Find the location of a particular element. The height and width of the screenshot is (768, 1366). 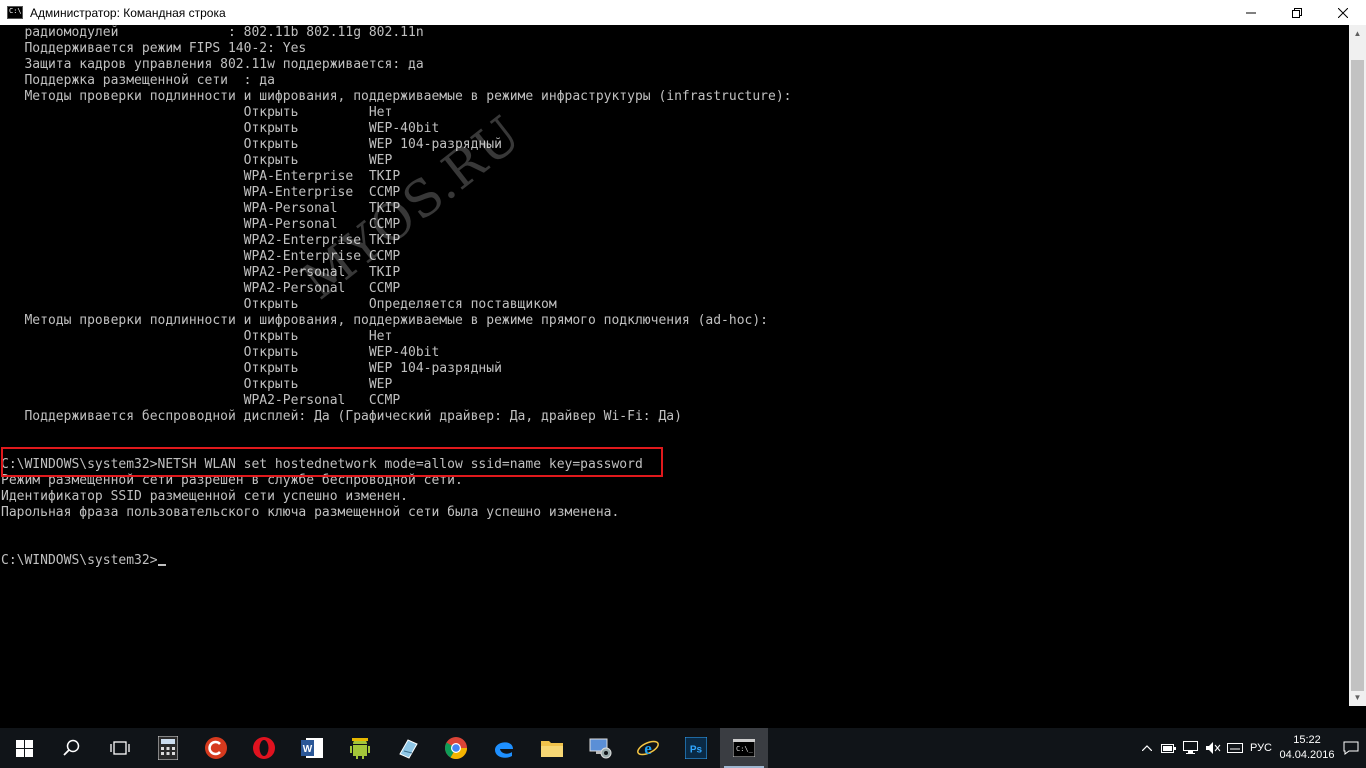

keyboard-icon is located at coordinates (1234, 748).